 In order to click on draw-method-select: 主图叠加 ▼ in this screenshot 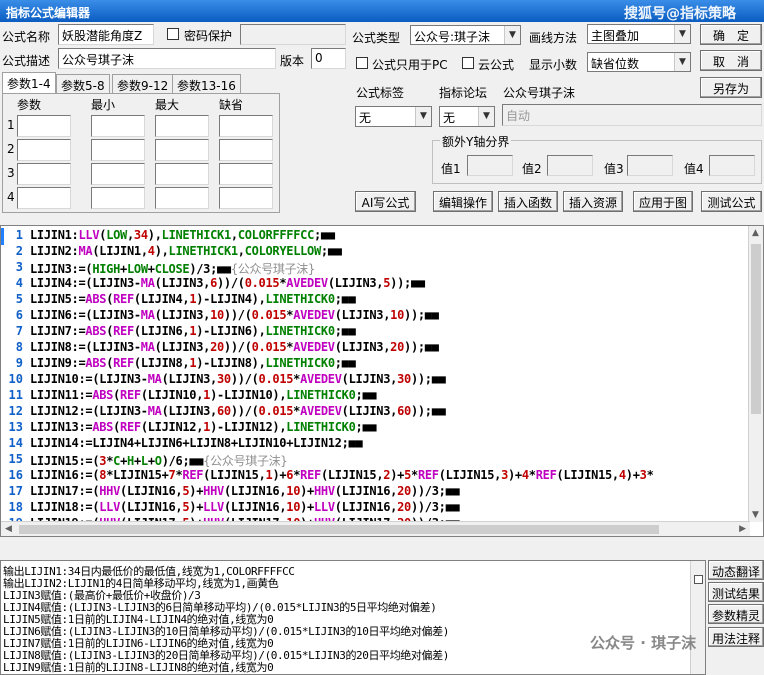, I will do `click(639, 34)`.